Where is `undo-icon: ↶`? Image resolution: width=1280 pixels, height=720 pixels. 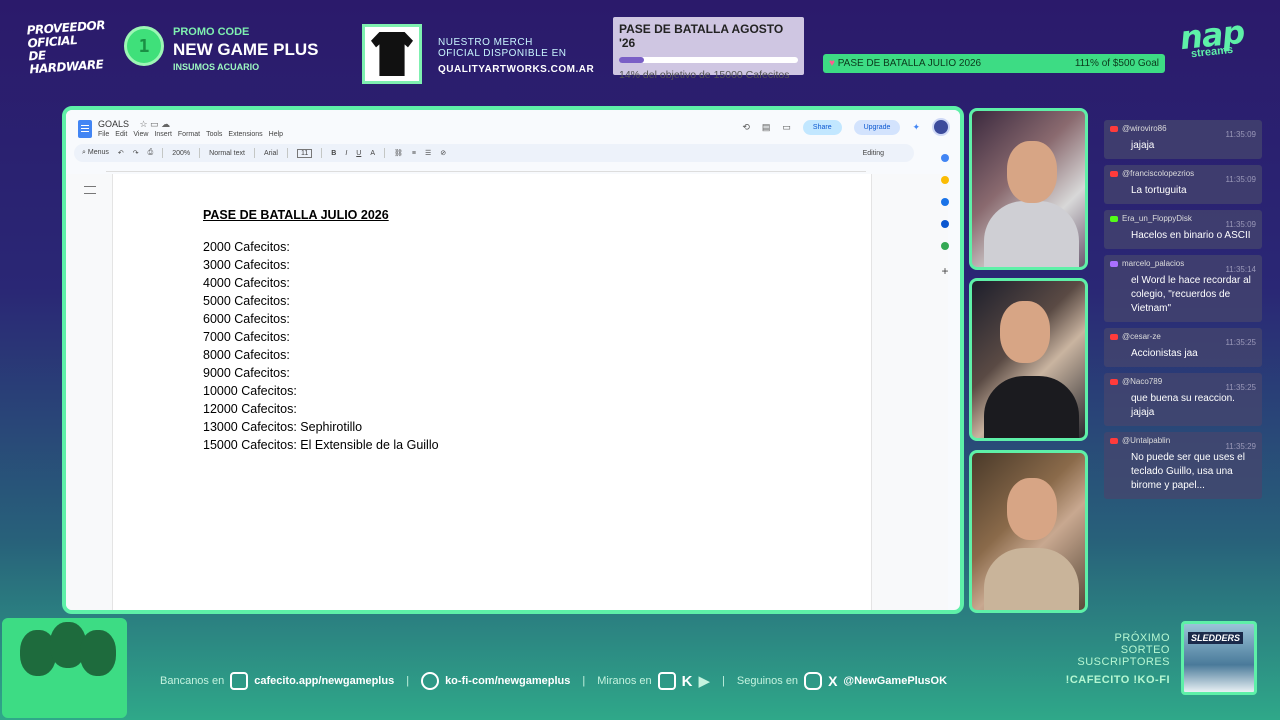
undo-icon: ↶ is located at coordinates (121, 153).